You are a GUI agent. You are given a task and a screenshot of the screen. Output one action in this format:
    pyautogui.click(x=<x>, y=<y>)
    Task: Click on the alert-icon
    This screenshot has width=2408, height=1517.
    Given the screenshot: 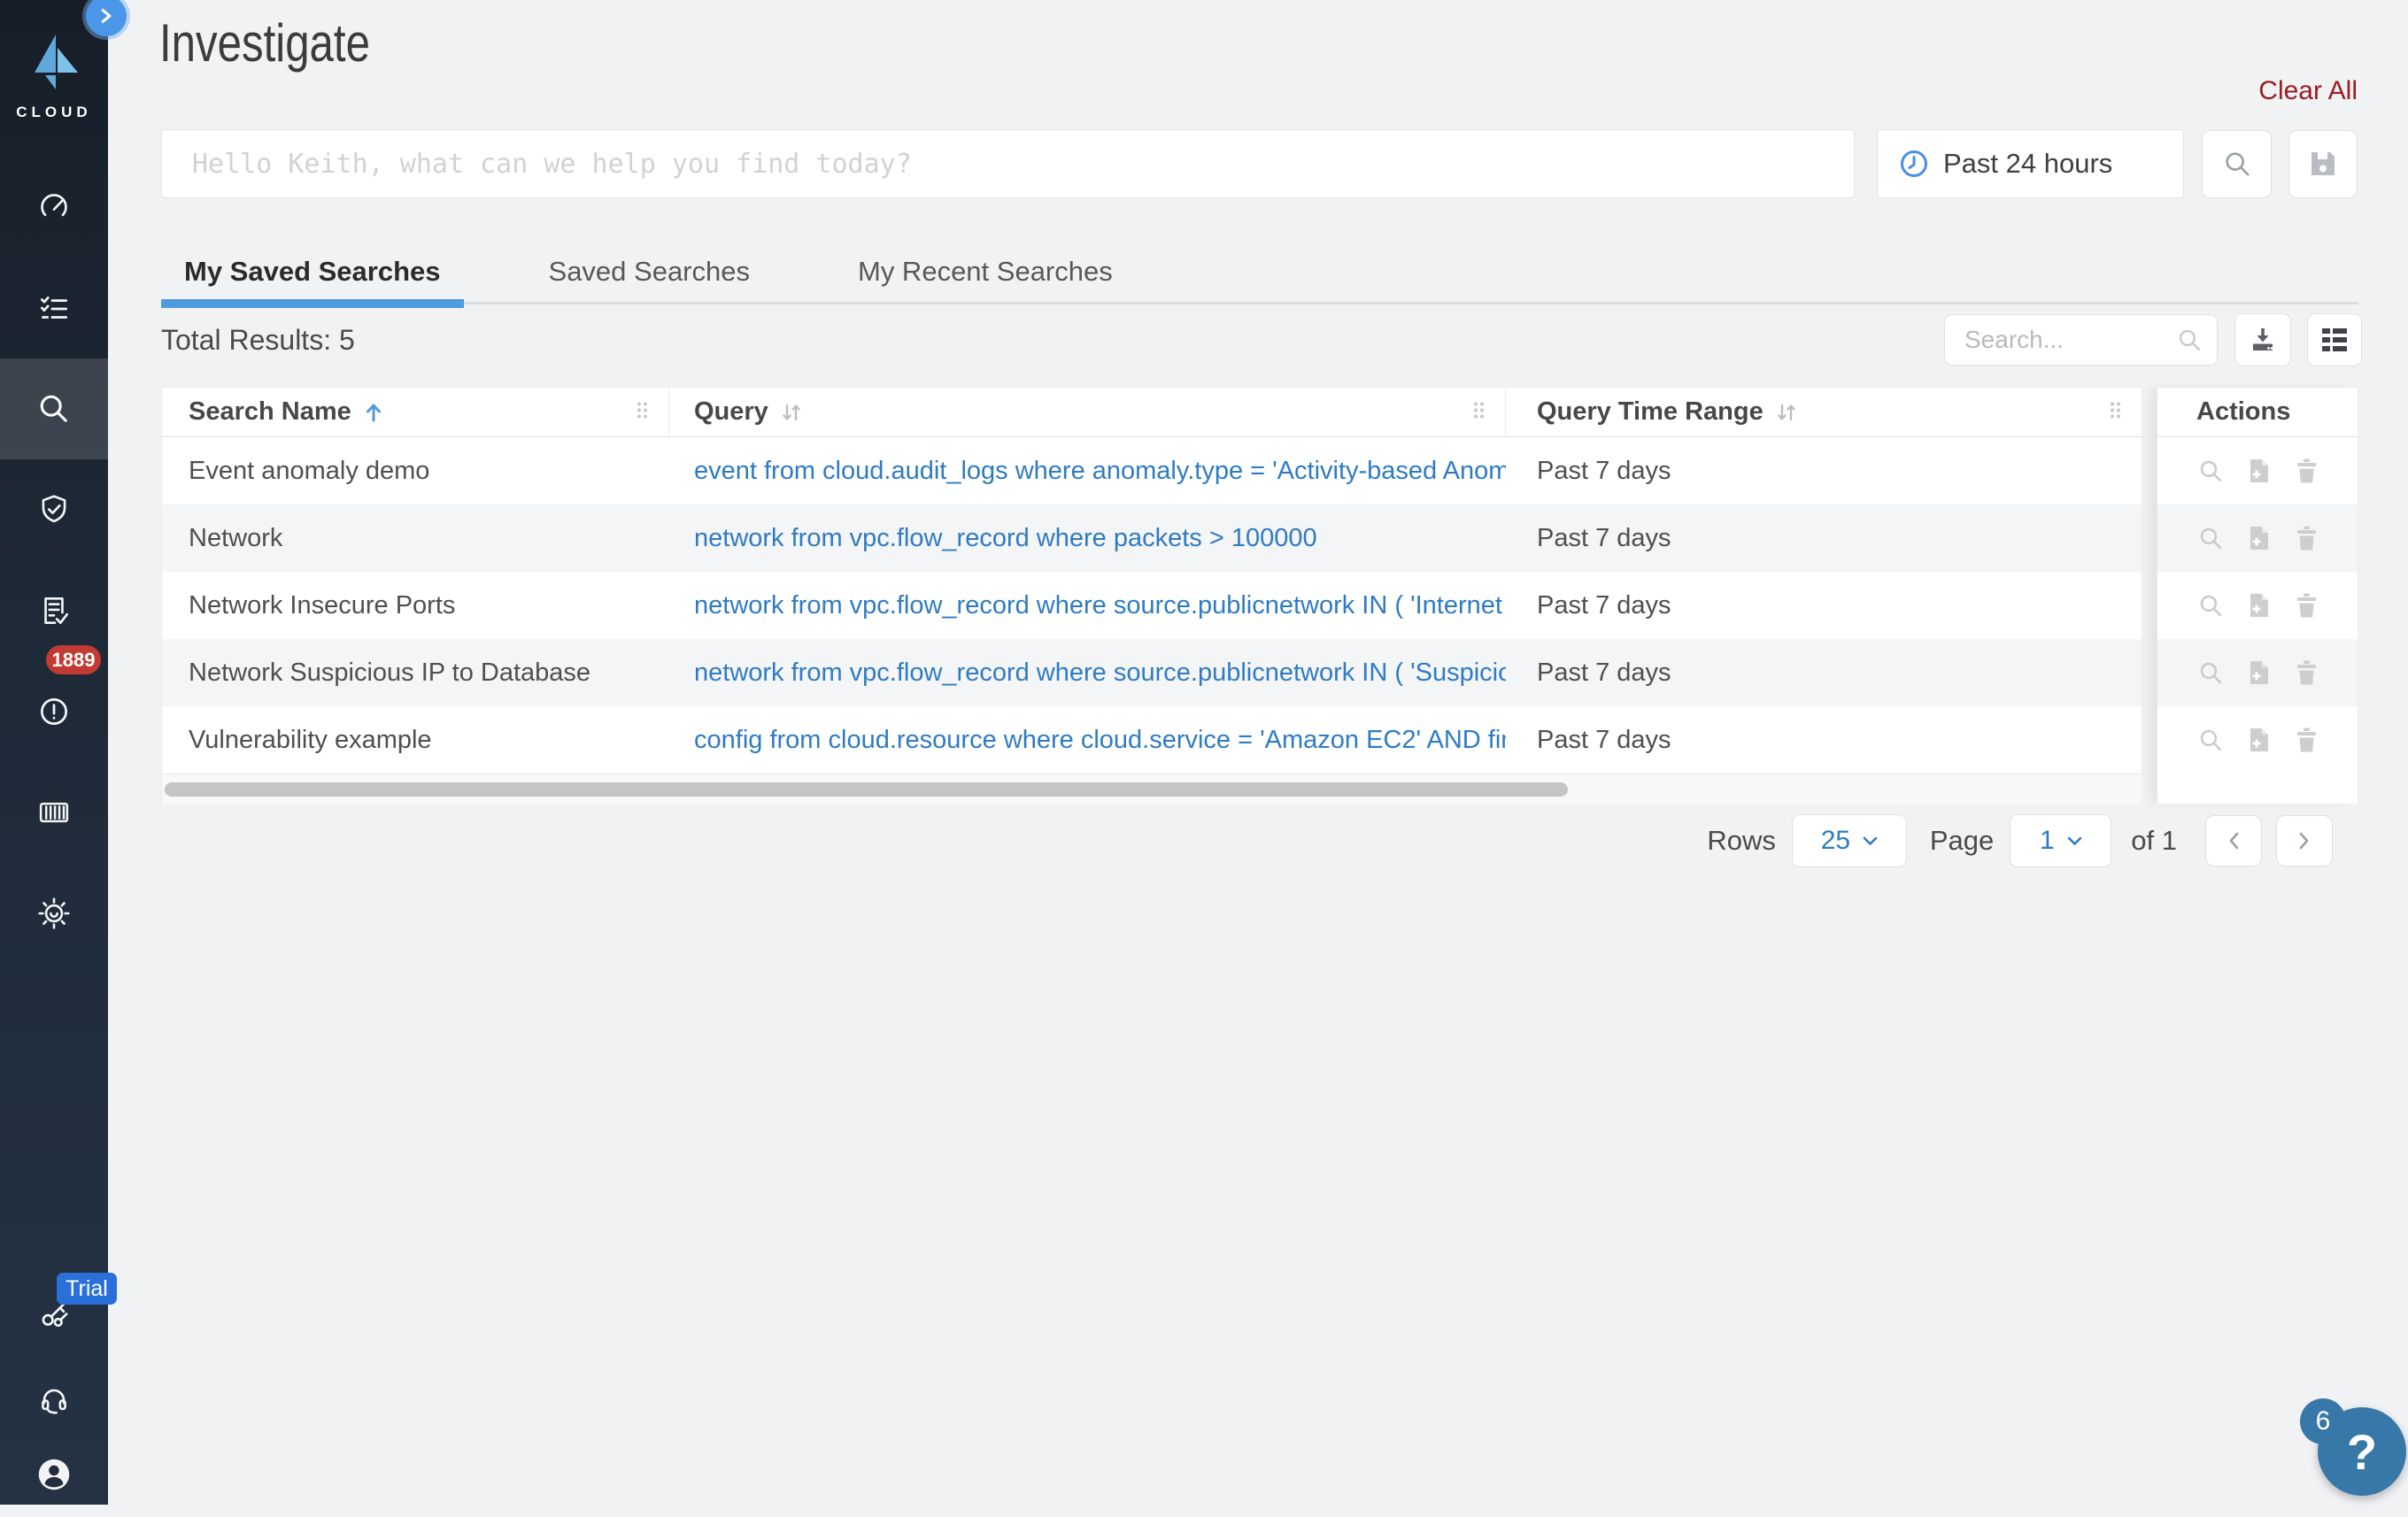 What is the action you would take?
    pyautogui.click(x=54, y=712)
    